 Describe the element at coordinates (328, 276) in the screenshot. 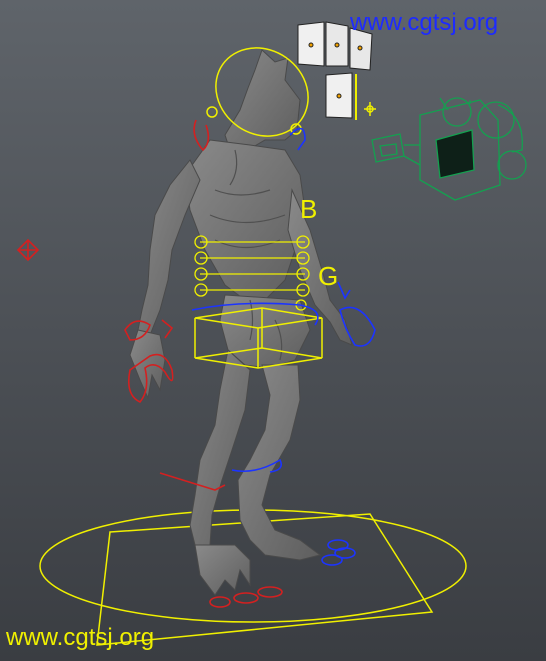

I see `rig-label-g: G` at that location.